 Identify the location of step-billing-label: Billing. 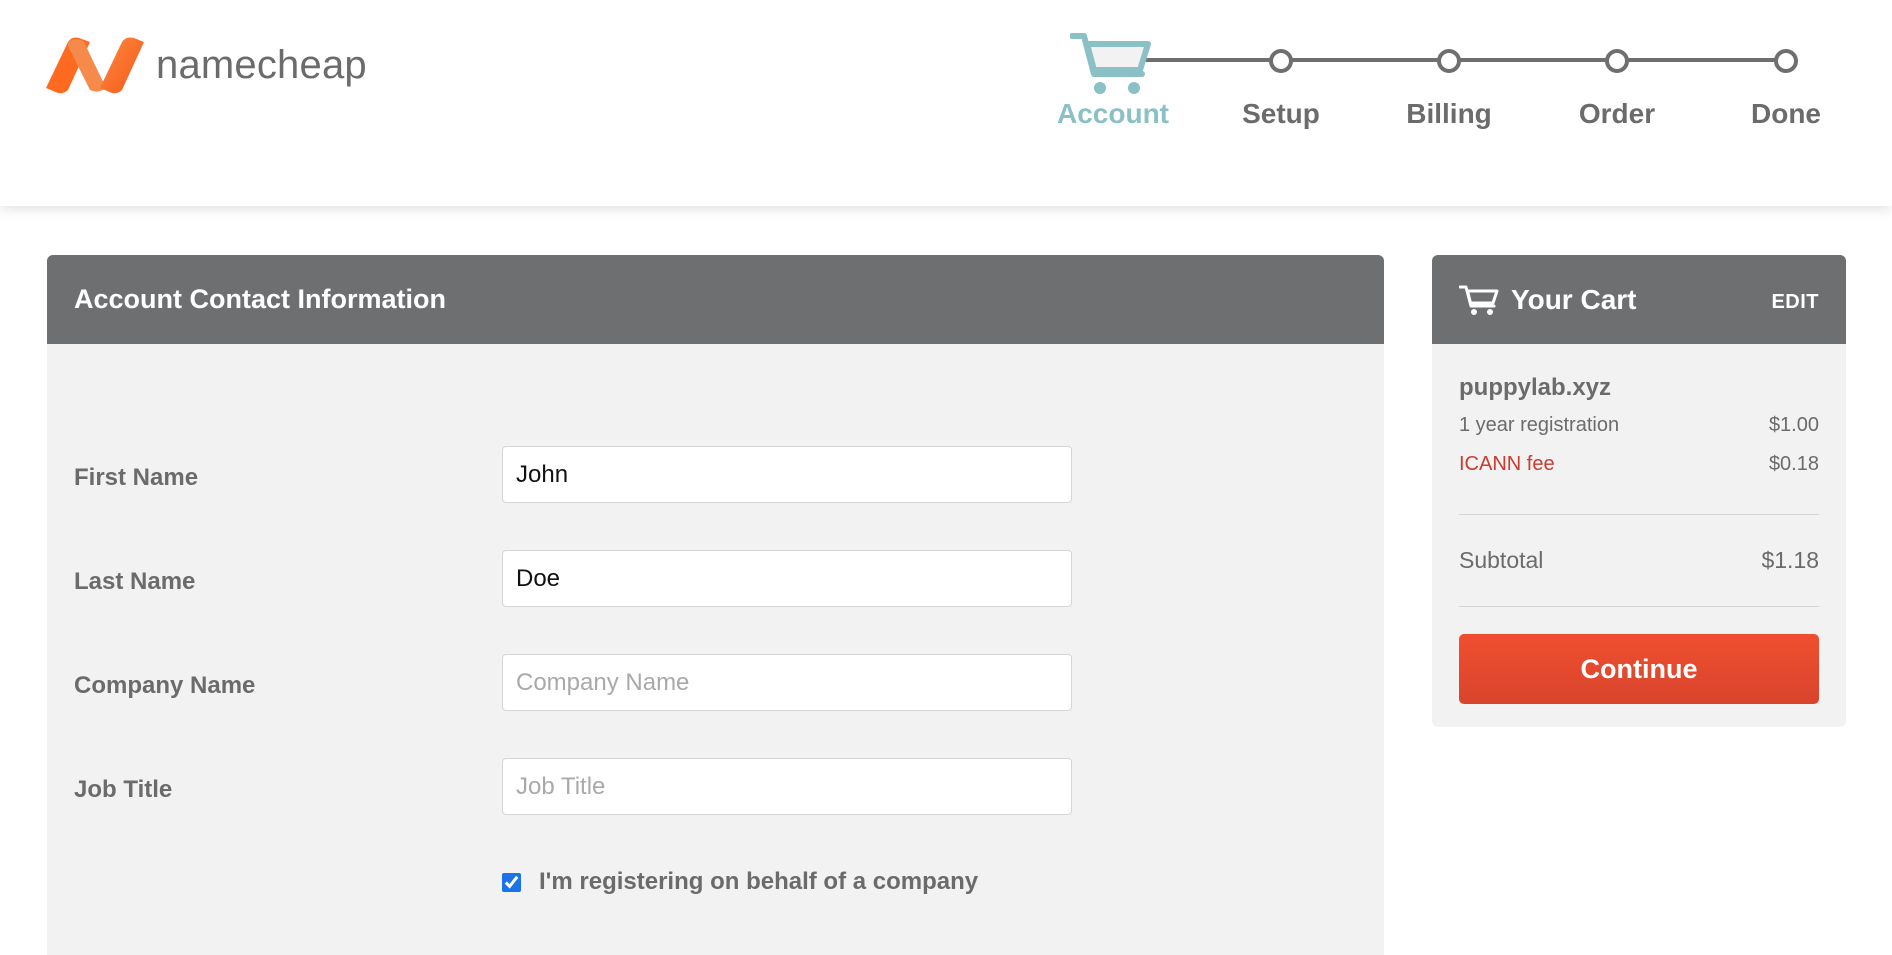
(1449, 113).